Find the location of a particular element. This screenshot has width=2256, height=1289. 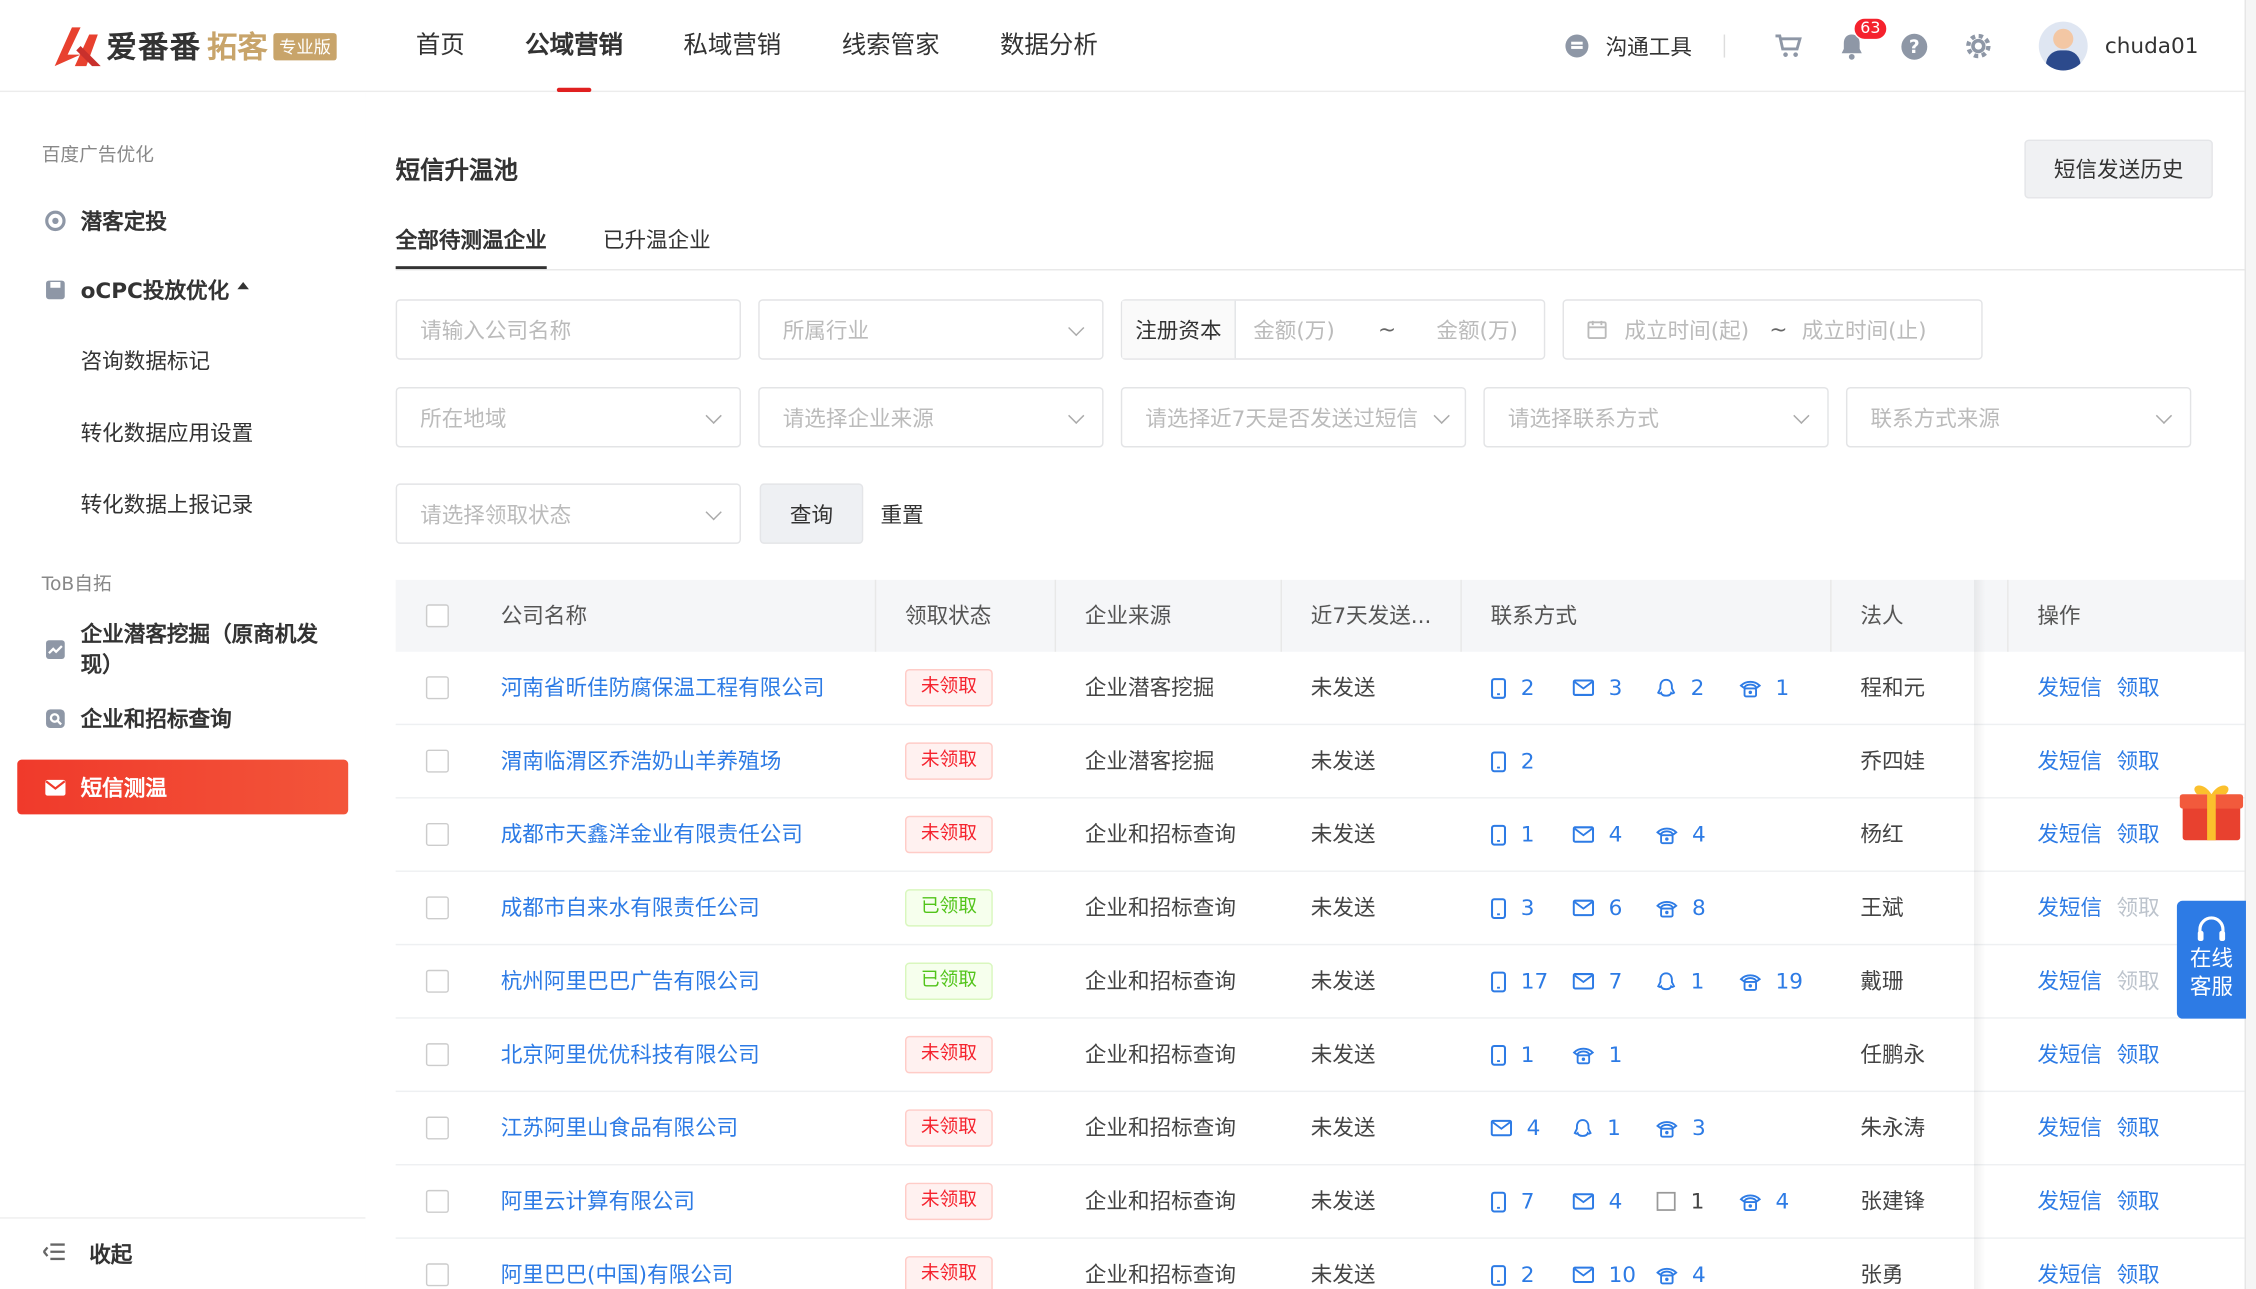

registered-capital-range: 注册资本 金额(万) ~ 金额(万) is located at coordinates (1333, 329).